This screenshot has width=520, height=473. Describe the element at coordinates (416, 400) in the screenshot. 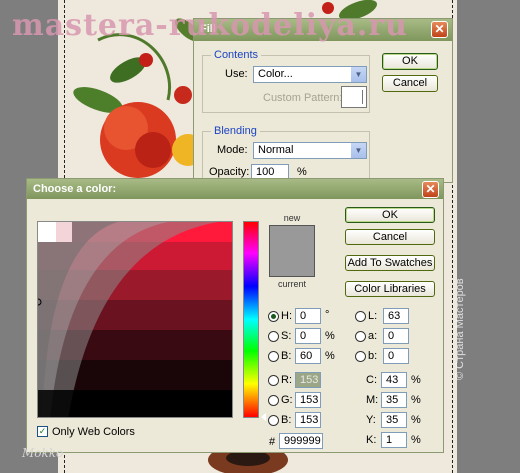

I see `m-unit: %` at that location.